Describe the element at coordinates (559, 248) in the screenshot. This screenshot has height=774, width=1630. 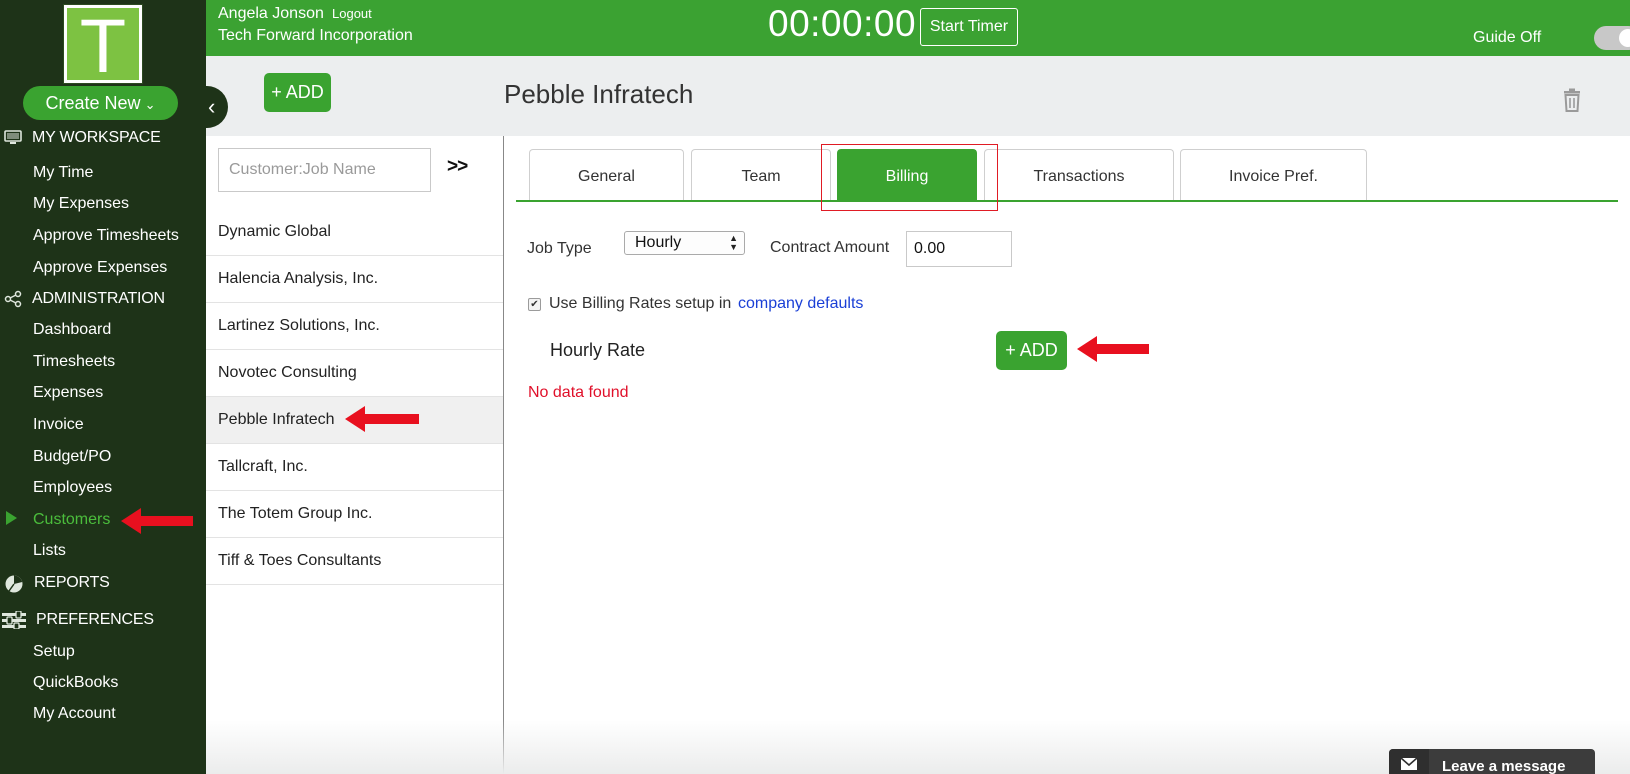
I see `job-type-label: Job Type` at that location.